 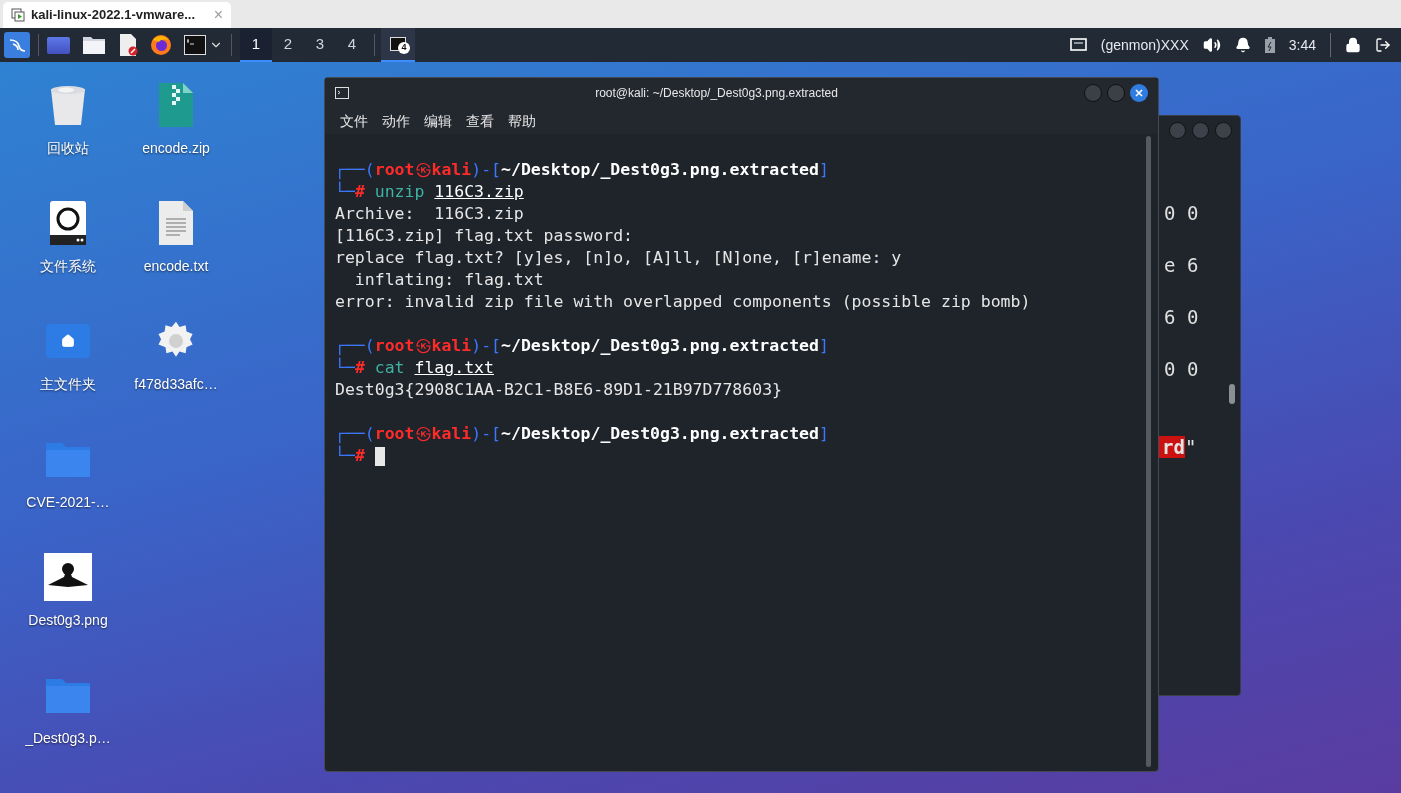 I want to click on home-folder-icon, so click(x=68, y=341).